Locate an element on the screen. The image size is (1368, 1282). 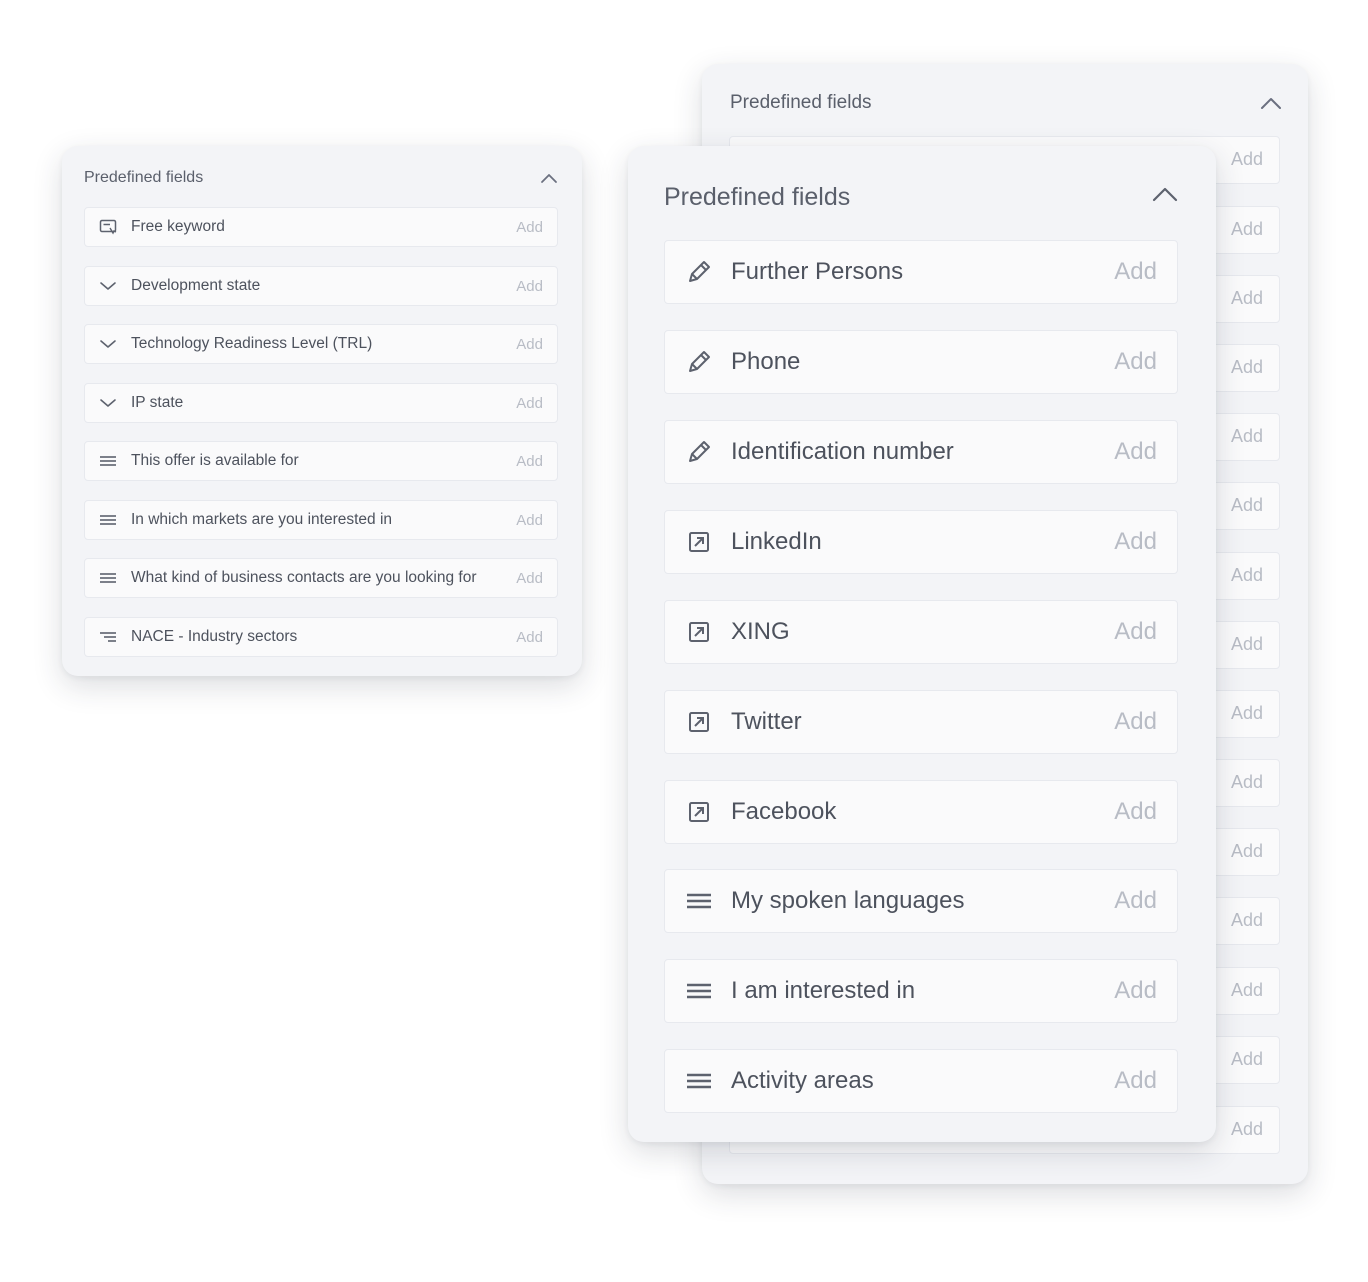
field-label: LinkedIn is located at coordinates (776, 541).